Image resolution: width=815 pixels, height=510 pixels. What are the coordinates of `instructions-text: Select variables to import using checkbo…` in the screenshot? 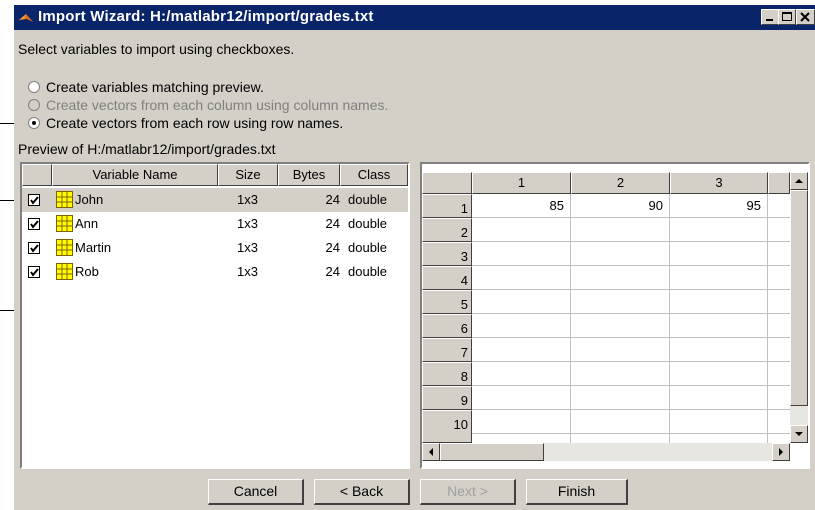 It's located at (156, 49).